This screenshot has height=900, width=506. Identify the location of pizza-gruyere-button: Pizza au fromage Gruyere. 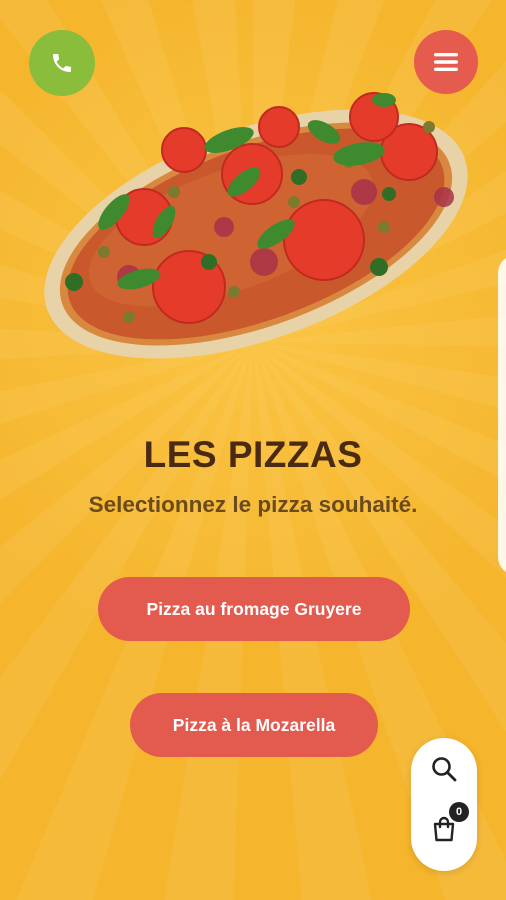
(254, 609).